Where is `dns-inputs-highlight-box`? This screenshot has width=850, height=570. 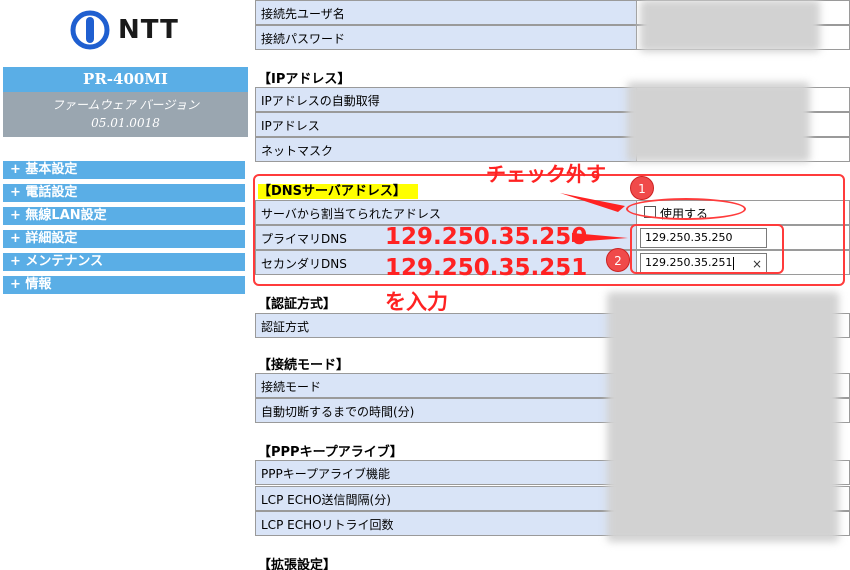
dns-inputs-highlight-box is located at coordinates (707, 249).